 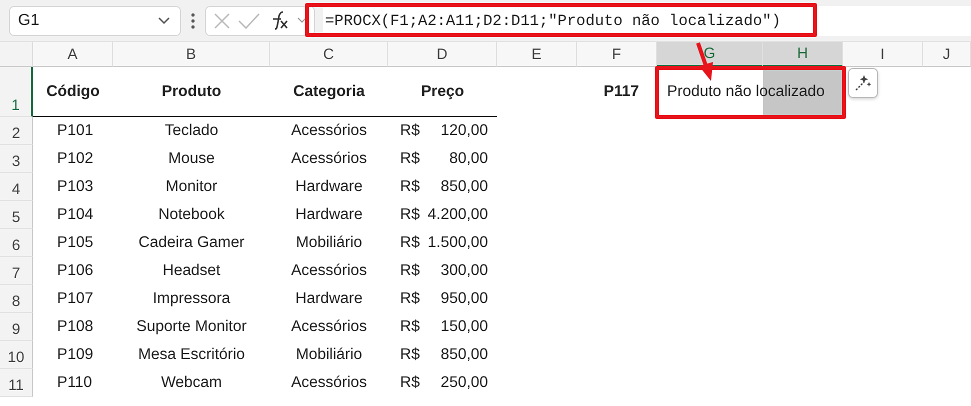 What do you see at coordinates (947, 54) in the screenshot?
I see `column-header: J` at bounding box center [947, 54].